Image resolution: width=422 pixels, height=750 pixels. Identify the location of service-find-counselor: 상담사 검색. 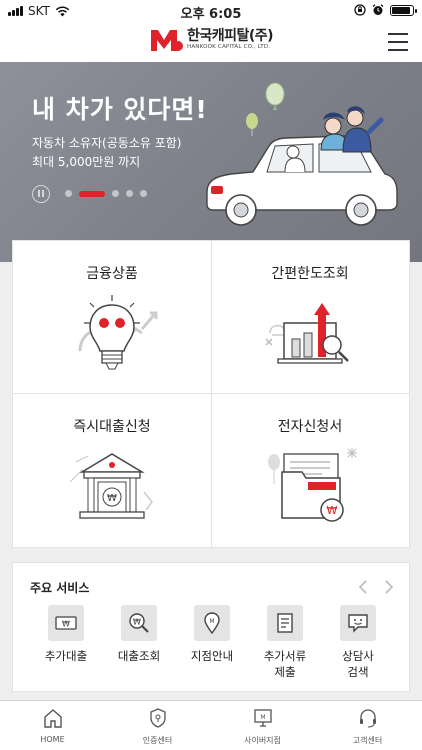
(358, 642).